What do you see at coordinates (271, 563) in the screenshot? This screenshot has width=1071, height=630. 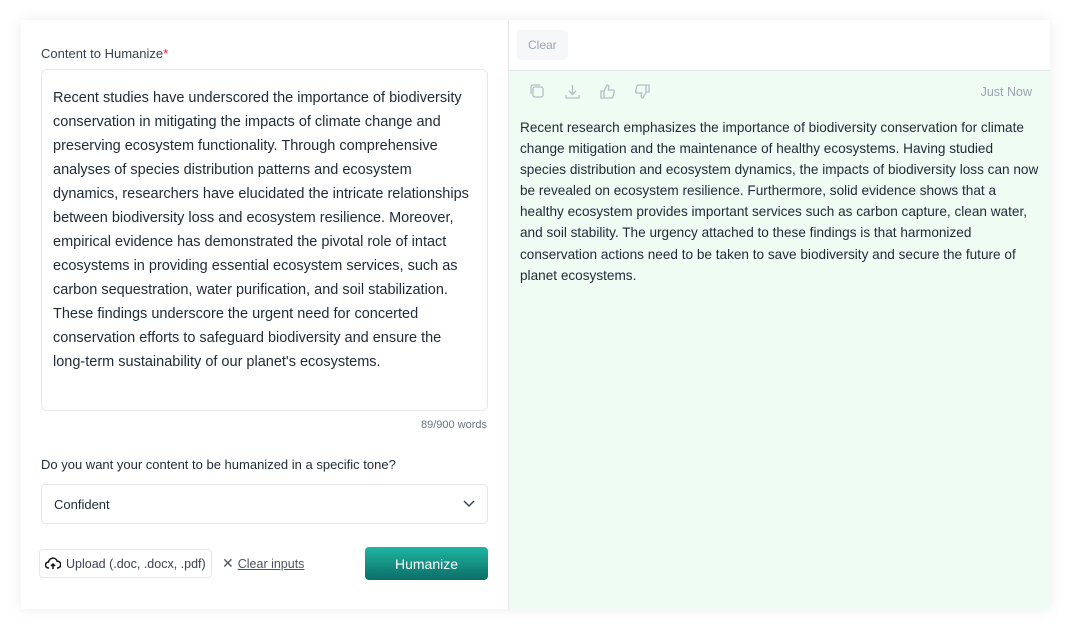 I see `clear-inputs-label: Clear inputs` at bounding box center [271, 563].